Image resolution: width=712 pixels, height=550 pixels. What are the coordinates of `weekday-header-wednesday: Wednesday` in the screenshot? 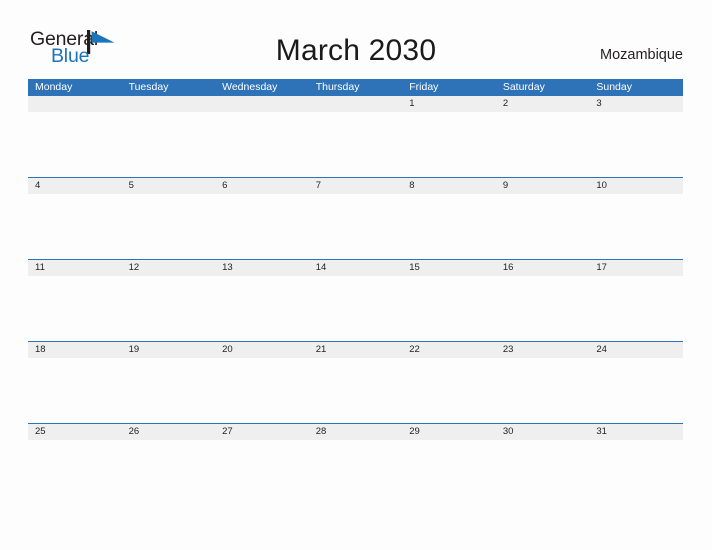 It's located at (250, 87).